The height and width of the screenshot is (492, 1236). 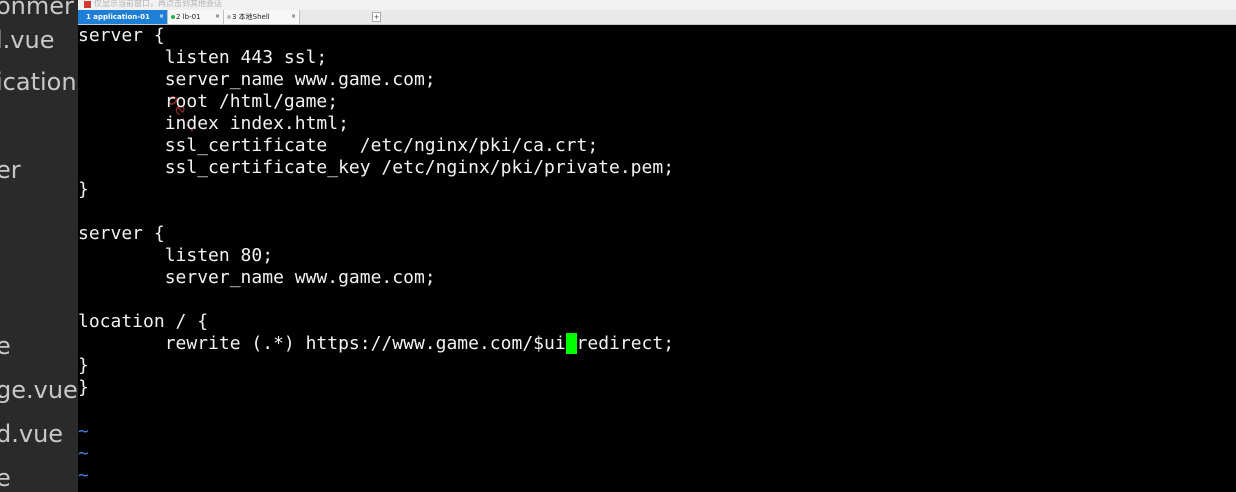 I want to click on session-tab: 3 本地Shell ×, so click(x=262, y=17).